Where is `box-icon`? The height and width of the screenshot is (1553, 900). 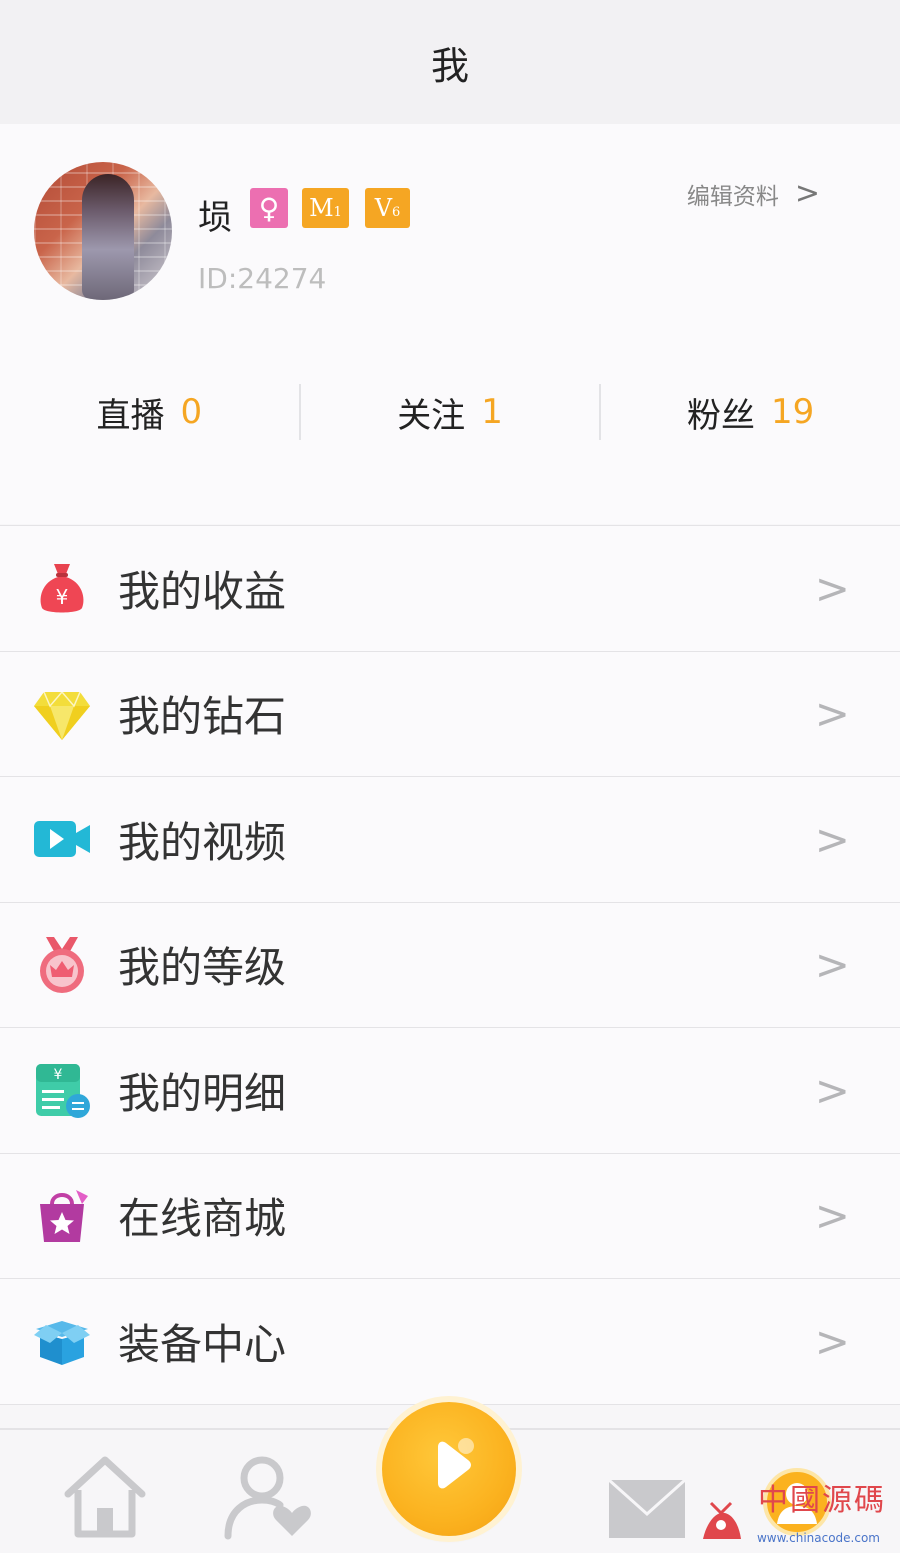 box-icon is located at coordinates (62, 1343).